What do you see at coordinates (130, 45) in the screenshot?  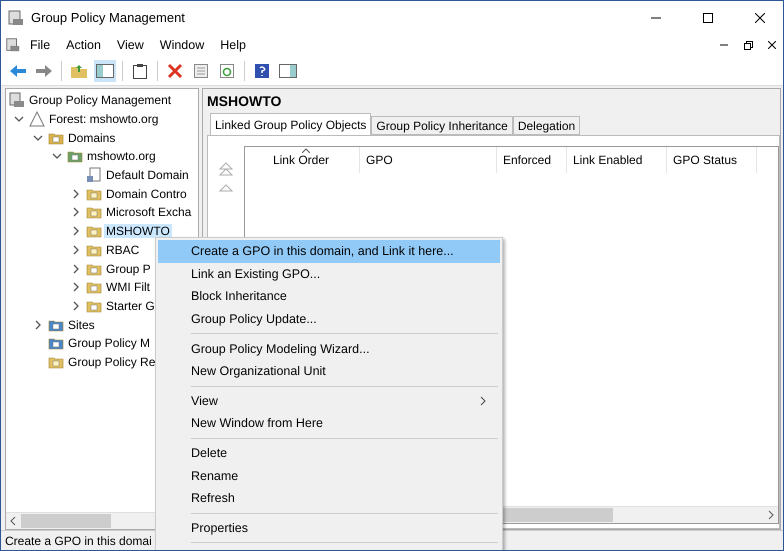 I see `menu-item: View` at bounding box center [130, 45].